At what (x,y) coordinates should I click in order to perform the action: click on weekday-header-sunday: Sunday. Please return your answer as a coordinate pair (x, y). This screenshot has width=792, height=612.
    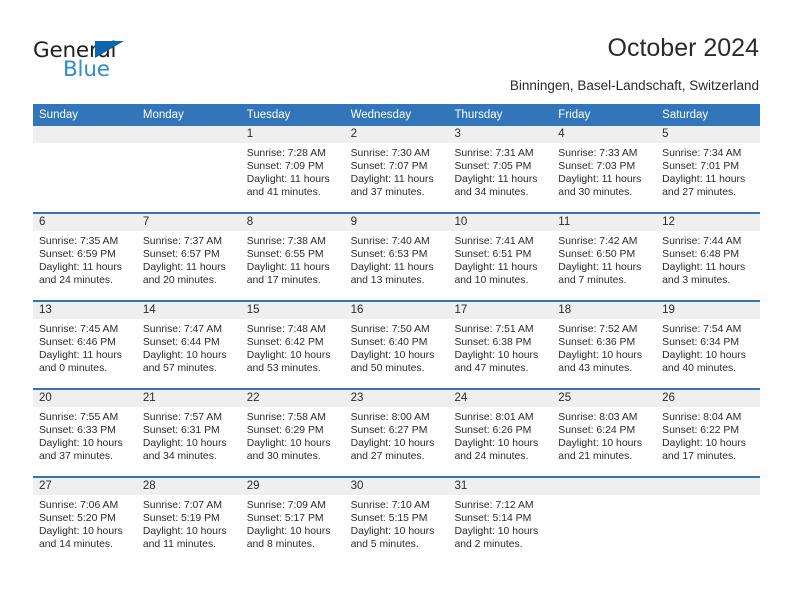
    Looking at the image, I should click on (59, 115).